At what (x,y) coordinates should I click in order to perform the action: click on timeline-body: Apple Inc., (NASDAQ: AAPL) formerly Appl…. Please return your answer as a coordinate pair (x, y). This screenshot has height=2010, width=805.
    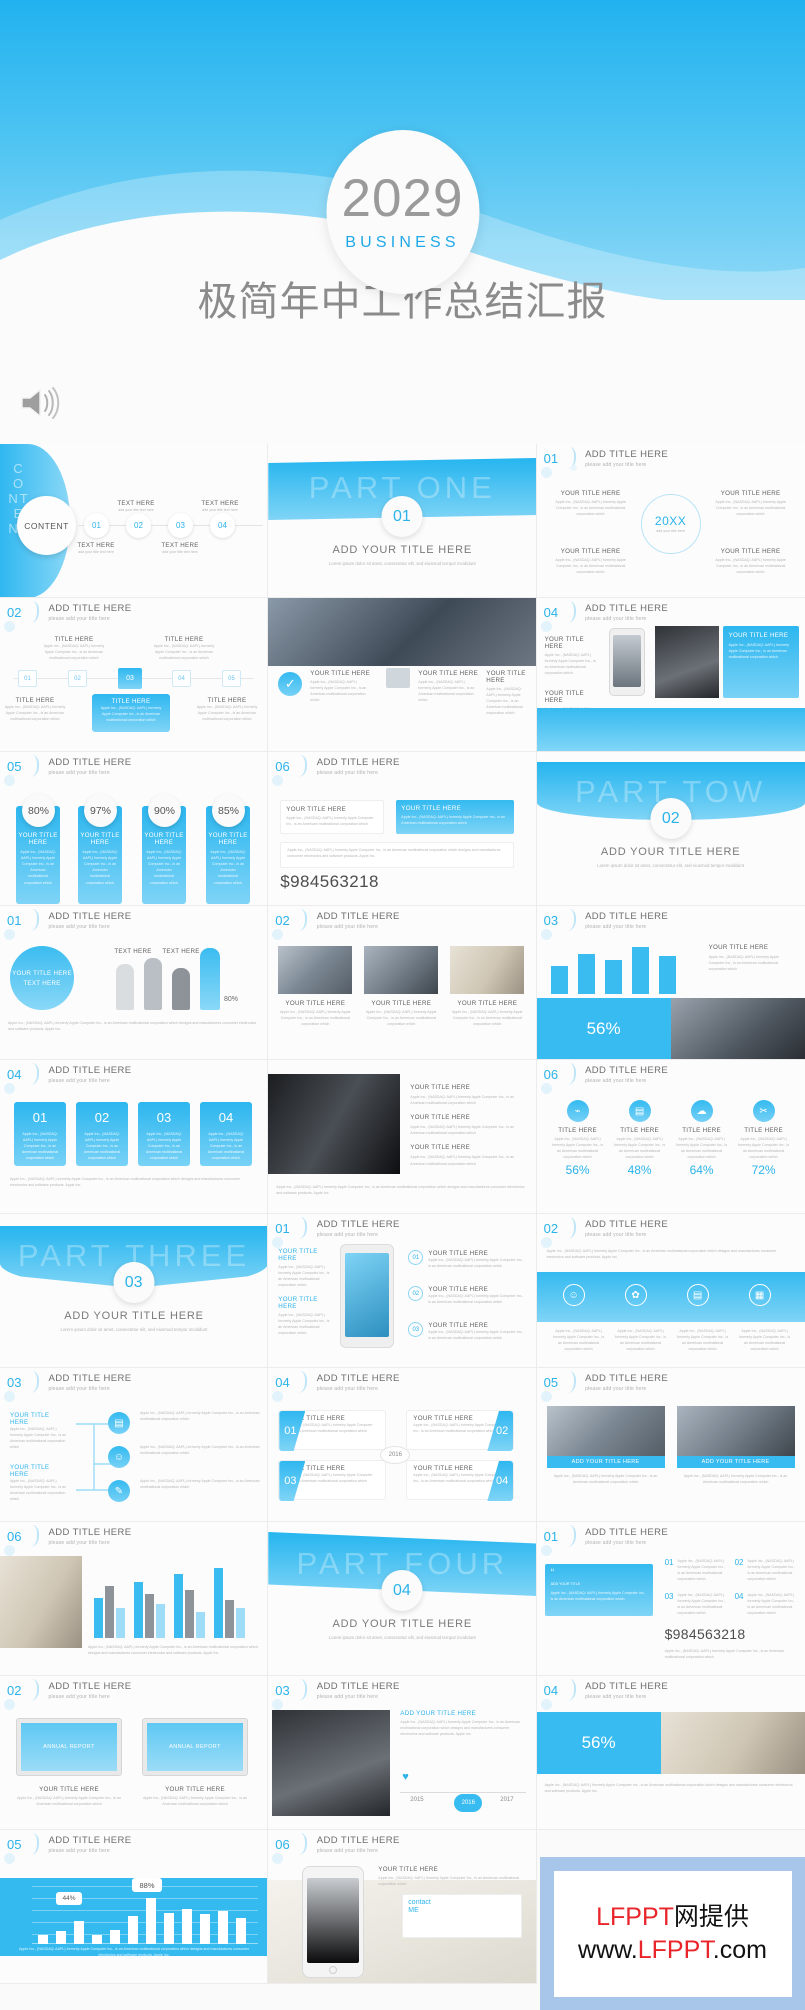
    Looking at the image, I should click on (460, 1728).